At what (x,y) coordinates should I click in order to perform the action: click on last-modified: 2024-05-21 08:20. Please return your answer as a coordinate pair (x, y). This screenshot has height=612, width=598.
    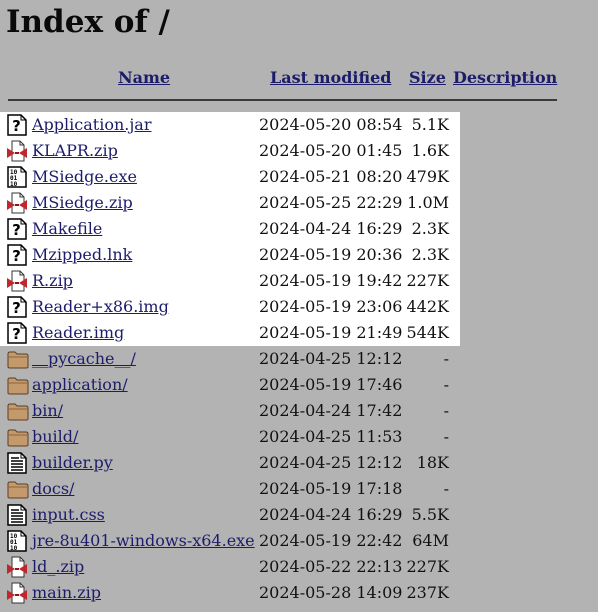
    Looking at the image, I should click on (331, 176).